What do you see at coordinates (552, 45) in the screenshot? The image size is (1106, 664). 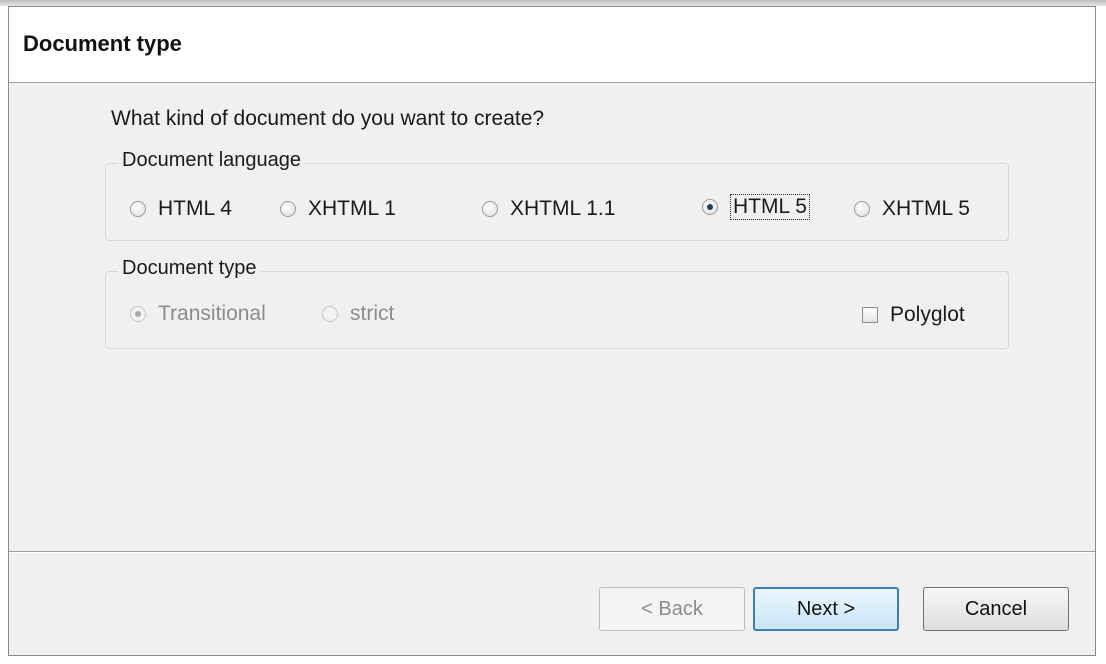 I see `dialog-header: Document type` at bounding box center [552, 45].